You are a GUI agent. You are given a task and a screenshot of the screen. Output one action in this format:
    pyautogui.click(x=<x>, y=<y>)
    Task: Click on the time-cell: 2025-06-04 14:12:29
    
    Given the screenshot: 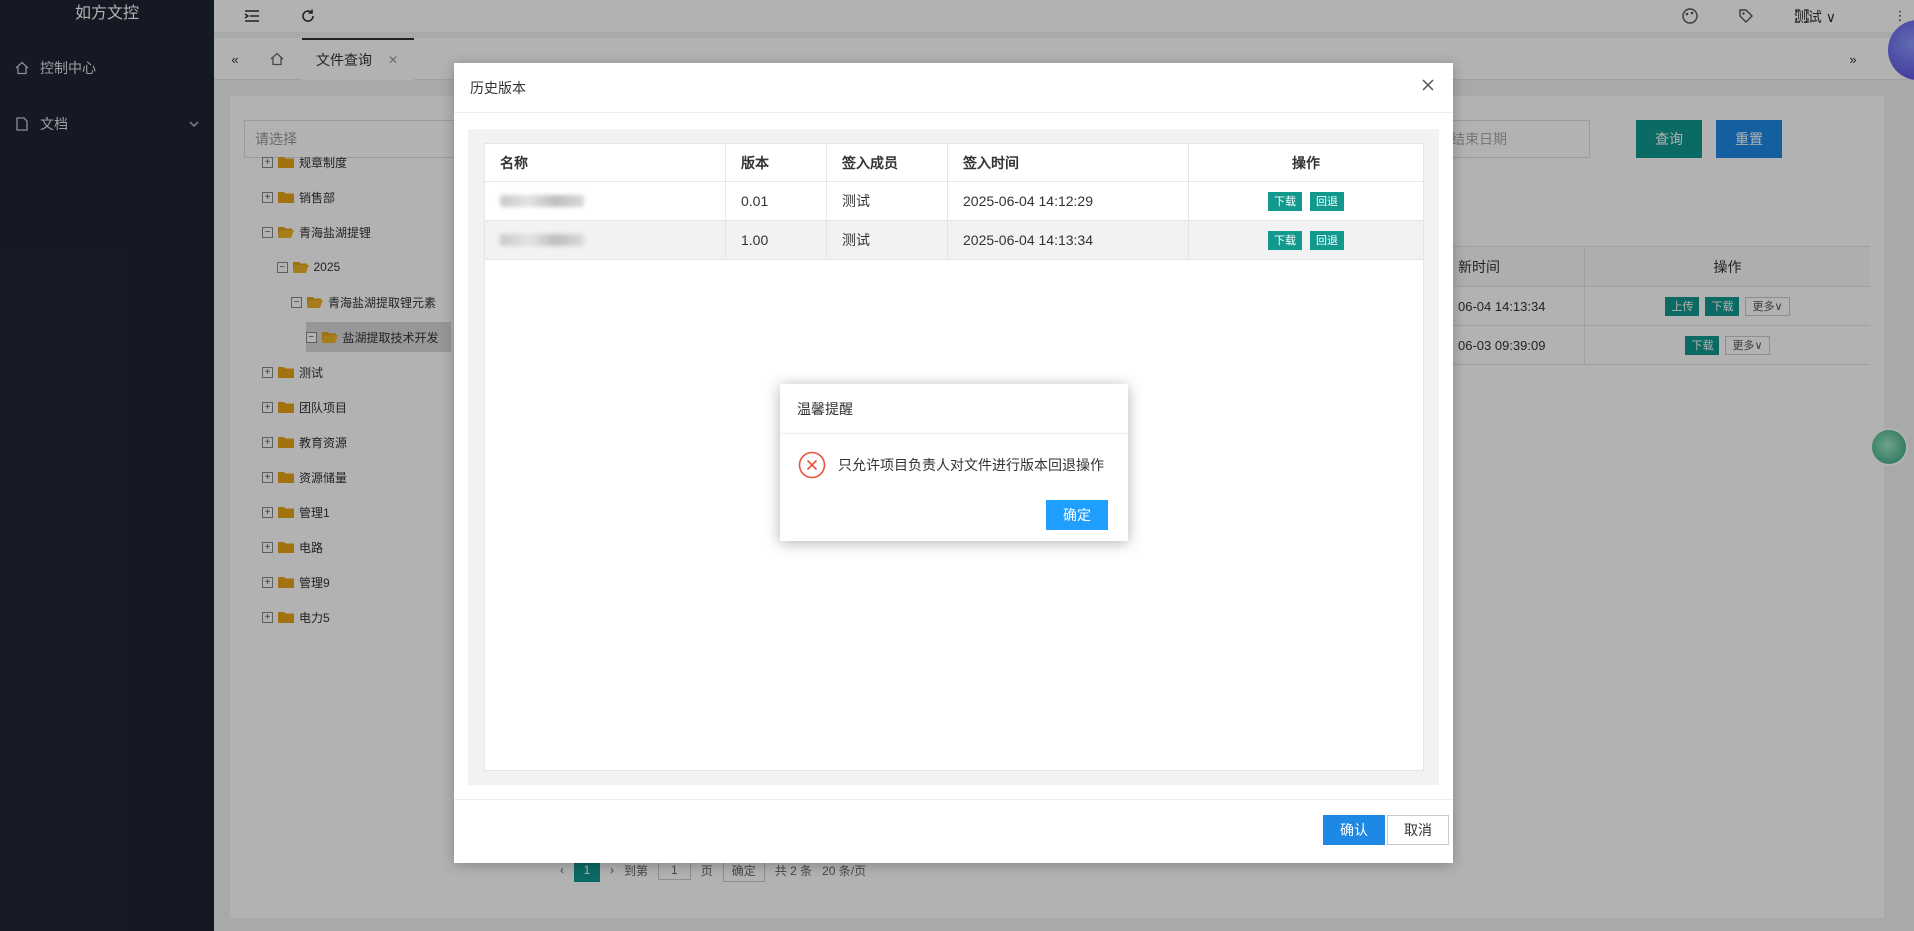 What is the action you would take?
    pyautogui.click(x=1068, y=201)
    